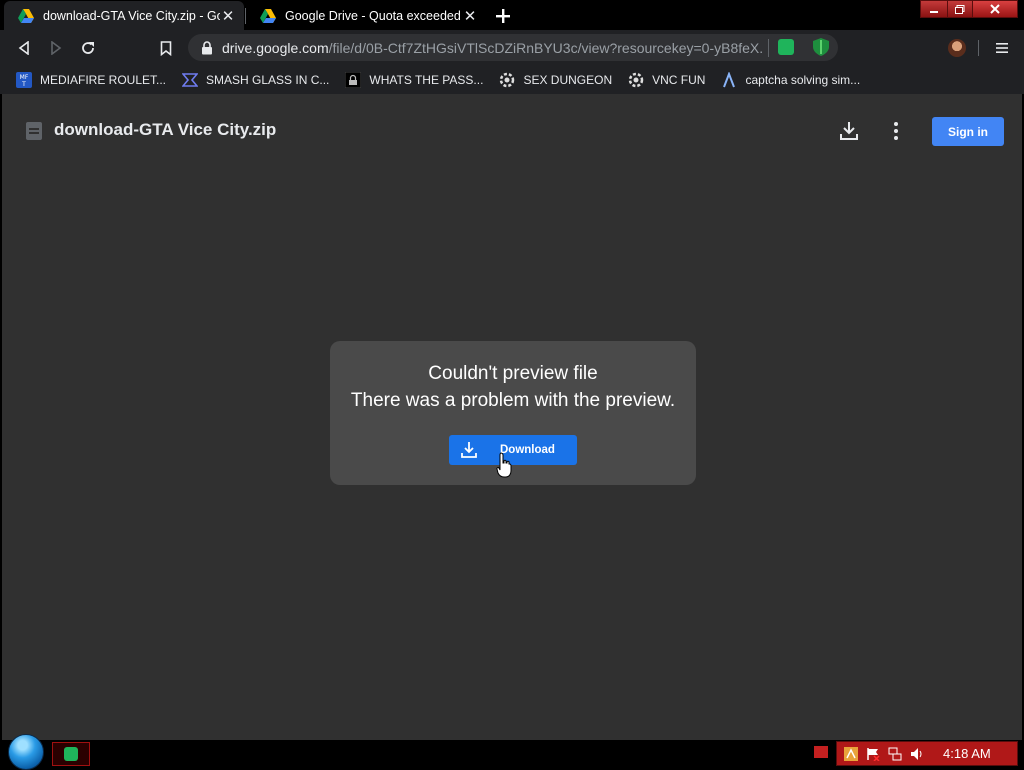 The width and height of the screenshot is (1024, 770). What do you see at coordinates (967, 753) in the screenshot?
I see `clock: 4:18 AM` at bounding box center [967, 753].